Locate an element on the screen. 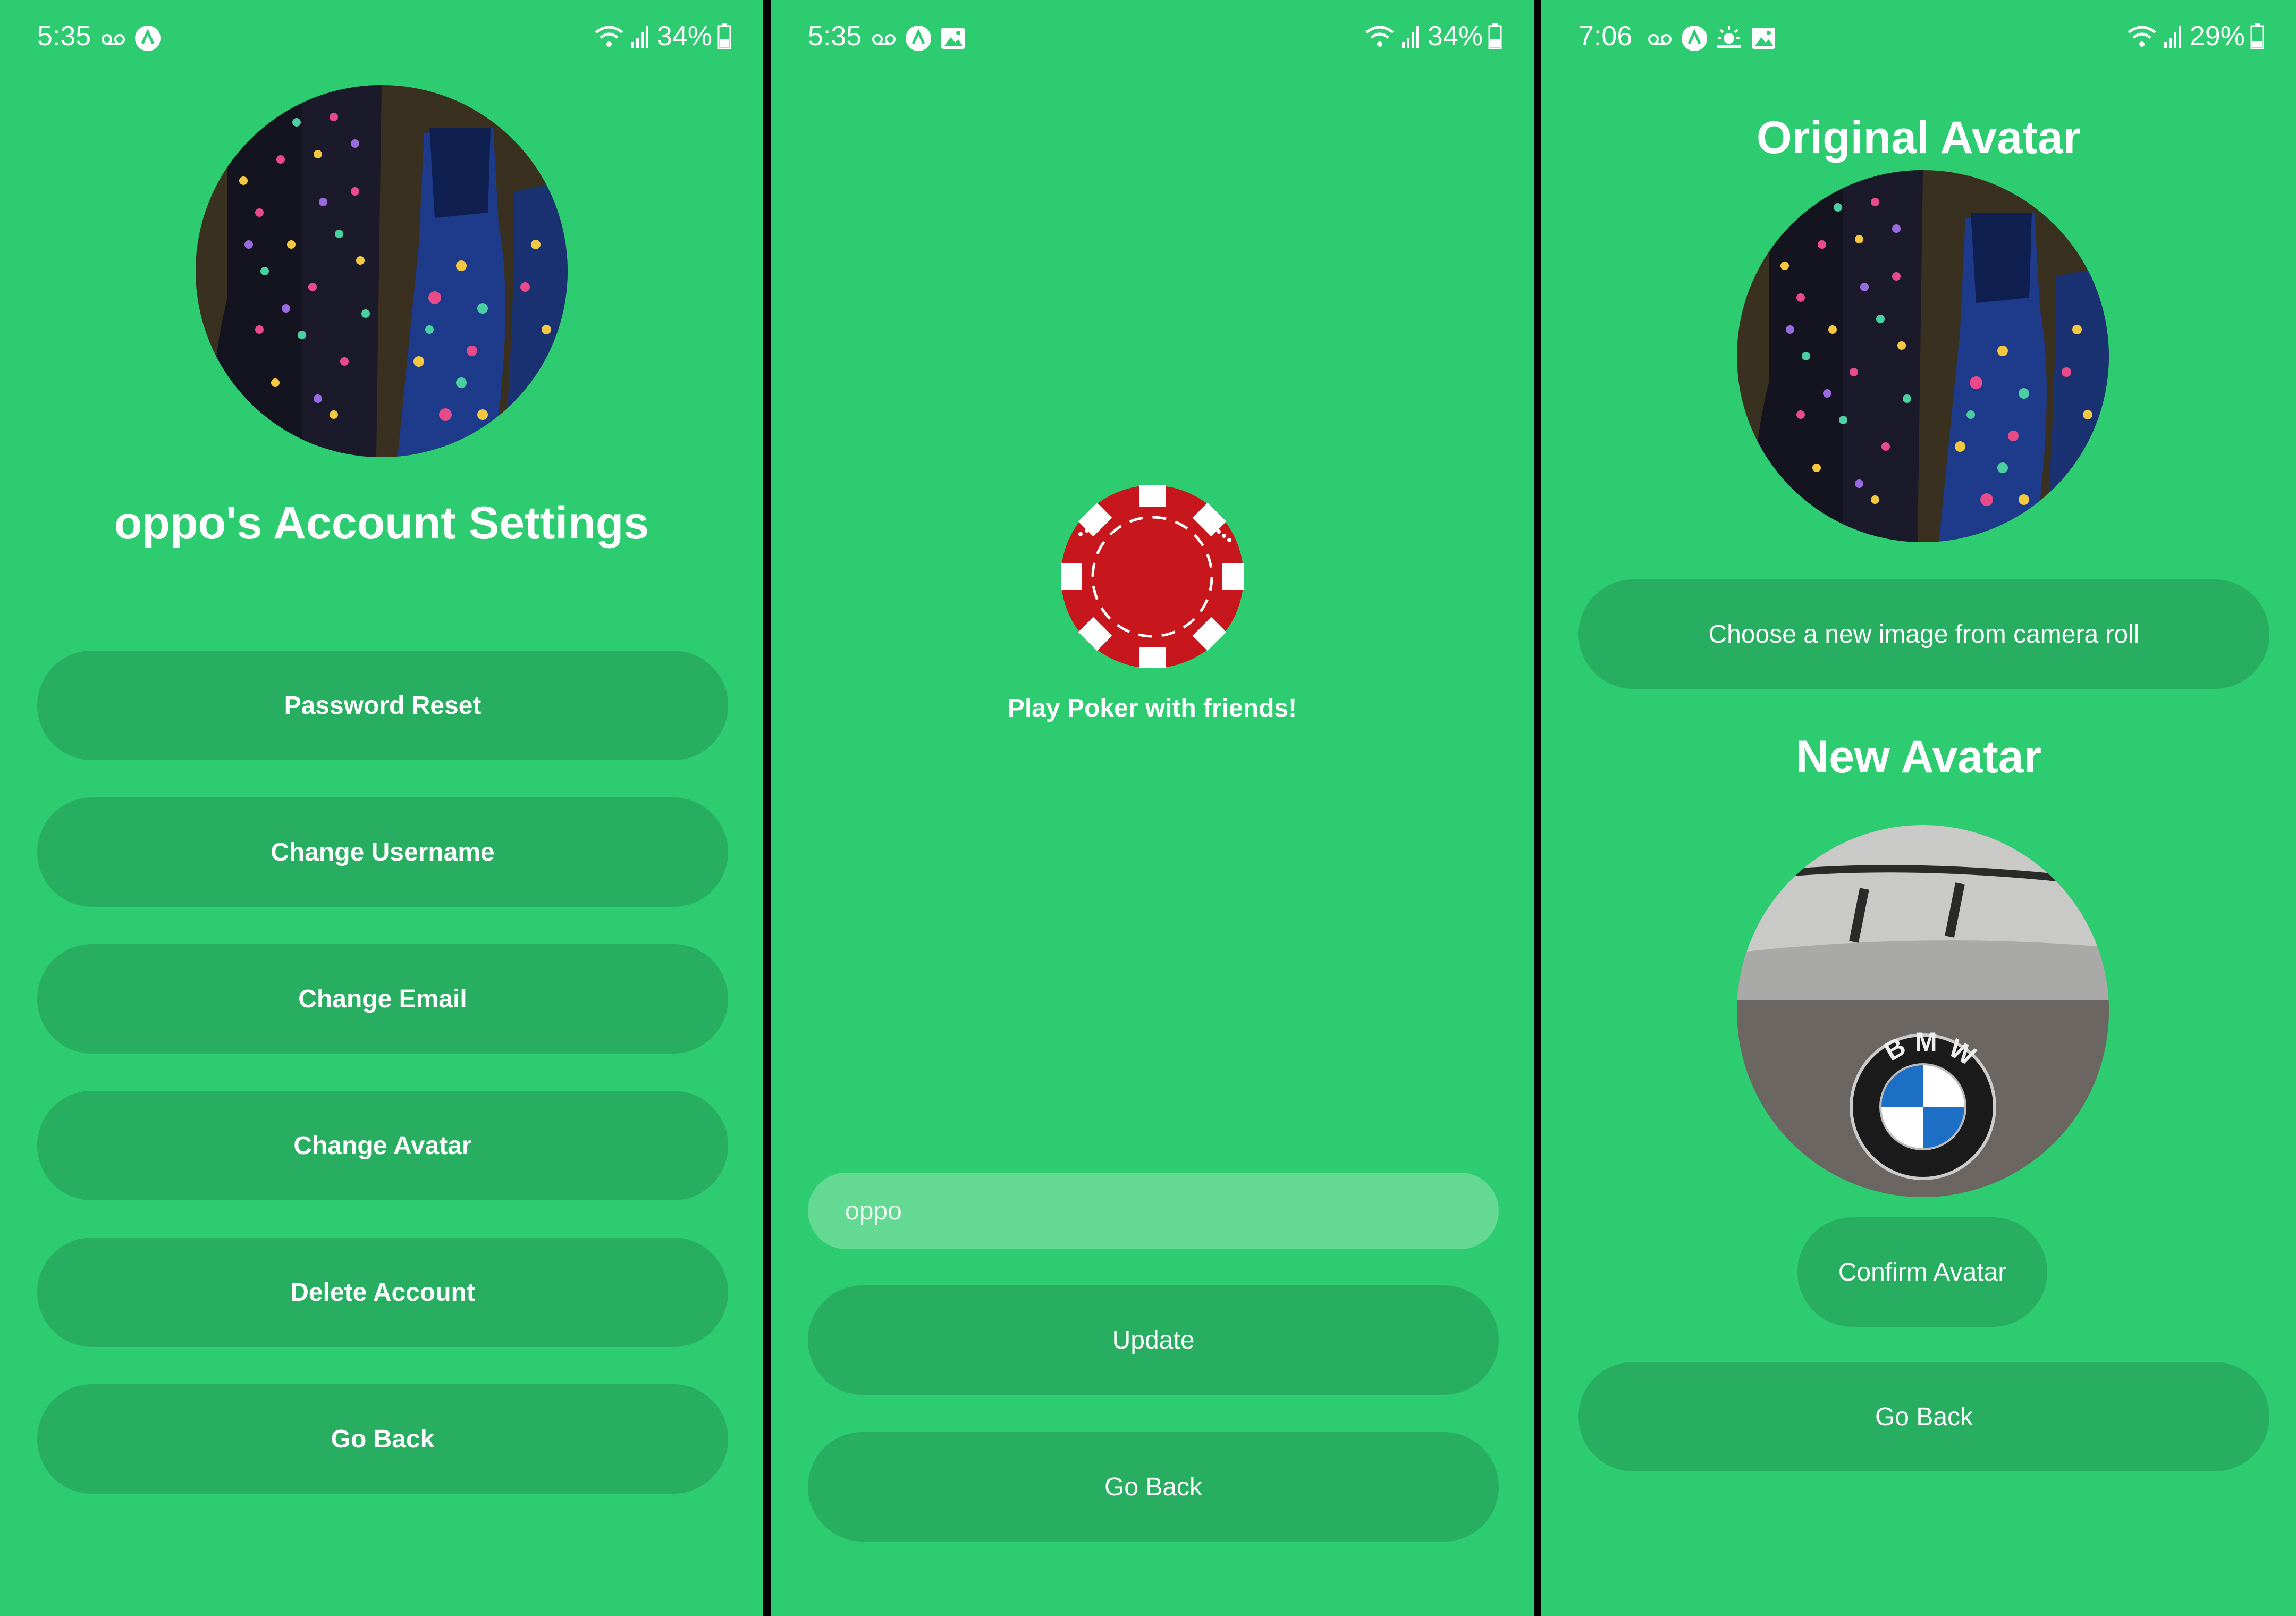 The image size is (2296, 1616). update-button: Update is located at coordinates (1153, 1340).